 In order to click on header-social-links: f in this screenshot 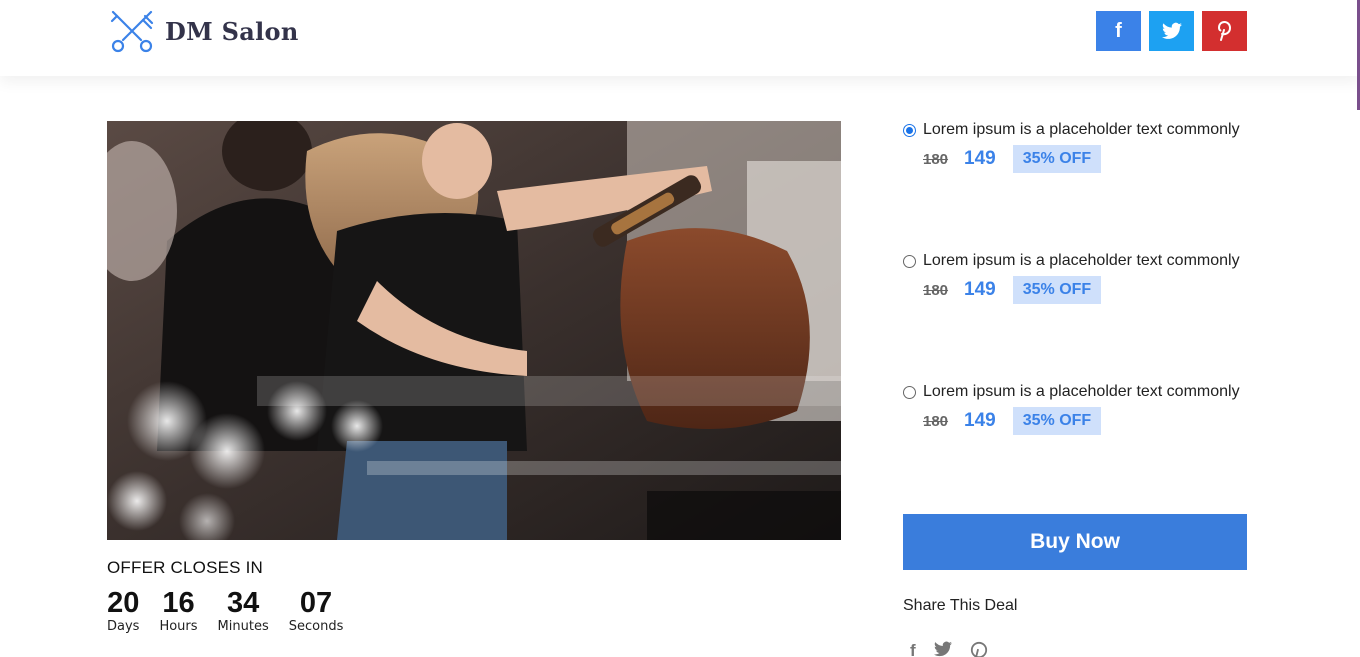, I will do `click(1171, 31)`.